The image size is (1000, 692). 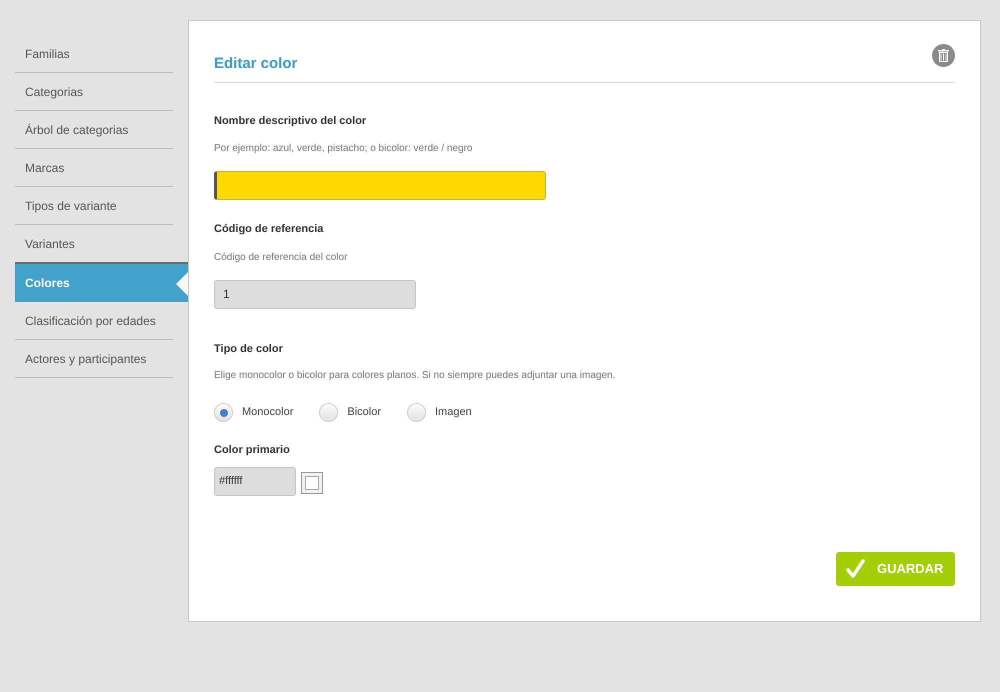 What do you see at coordinates (94, 130) in the screenshot?
I see `sidebar-item: Árbol de categorias` at bounding box center [94, 130].